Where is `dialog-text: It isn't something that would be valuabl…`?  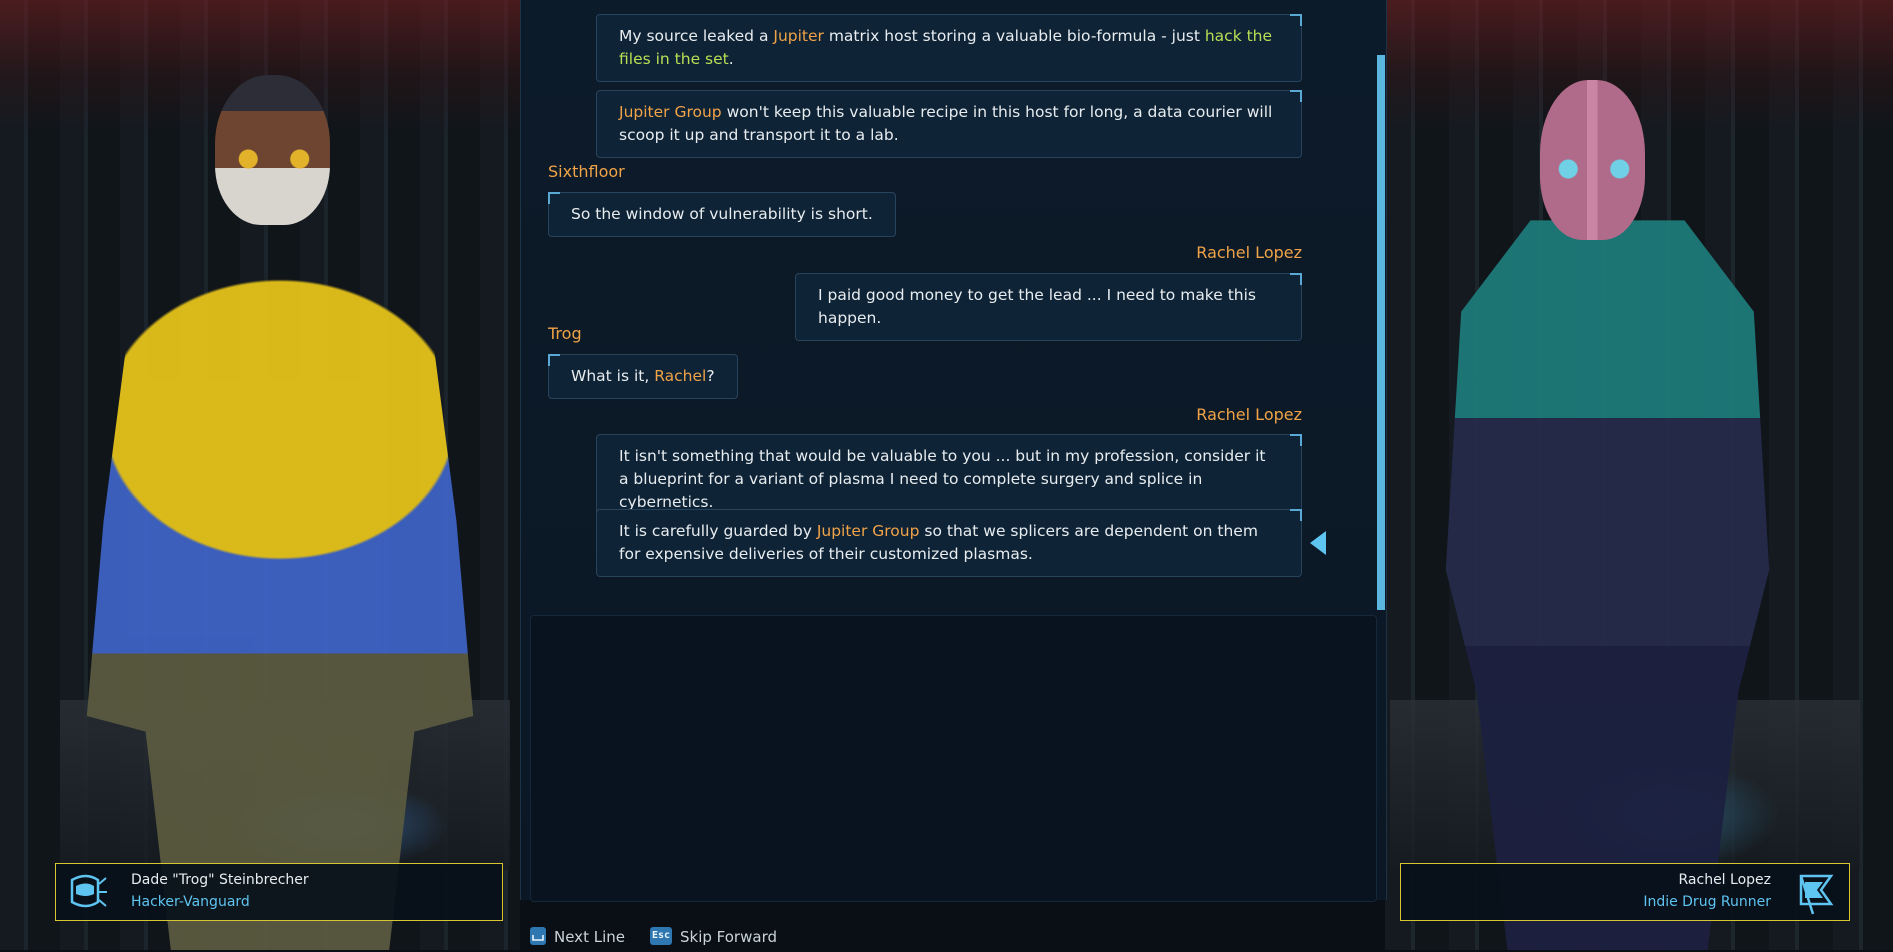 dialog-text: It isn't something that would be valuabl… is located at coordinates (942, 479).